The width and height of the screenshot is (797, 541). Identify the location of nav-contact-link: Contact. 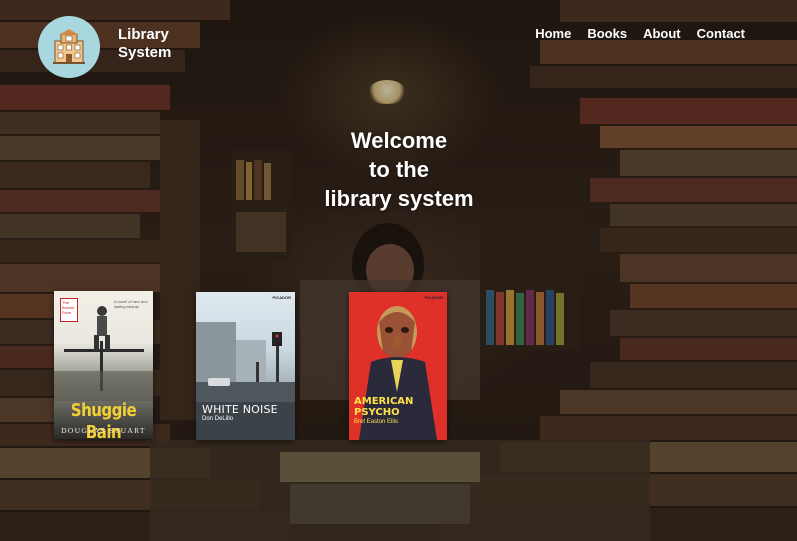
(721, 33).